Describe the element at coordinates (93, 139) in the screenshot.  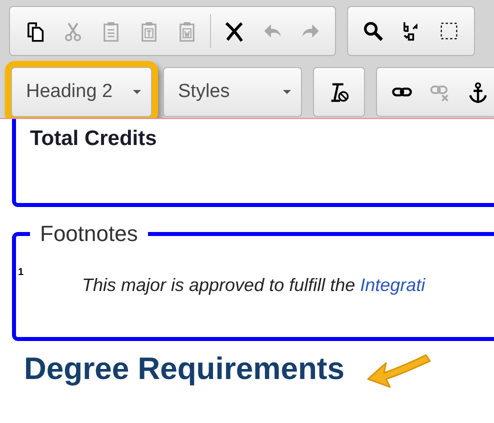
I see `total-credits-title: Total Credits` at that location.